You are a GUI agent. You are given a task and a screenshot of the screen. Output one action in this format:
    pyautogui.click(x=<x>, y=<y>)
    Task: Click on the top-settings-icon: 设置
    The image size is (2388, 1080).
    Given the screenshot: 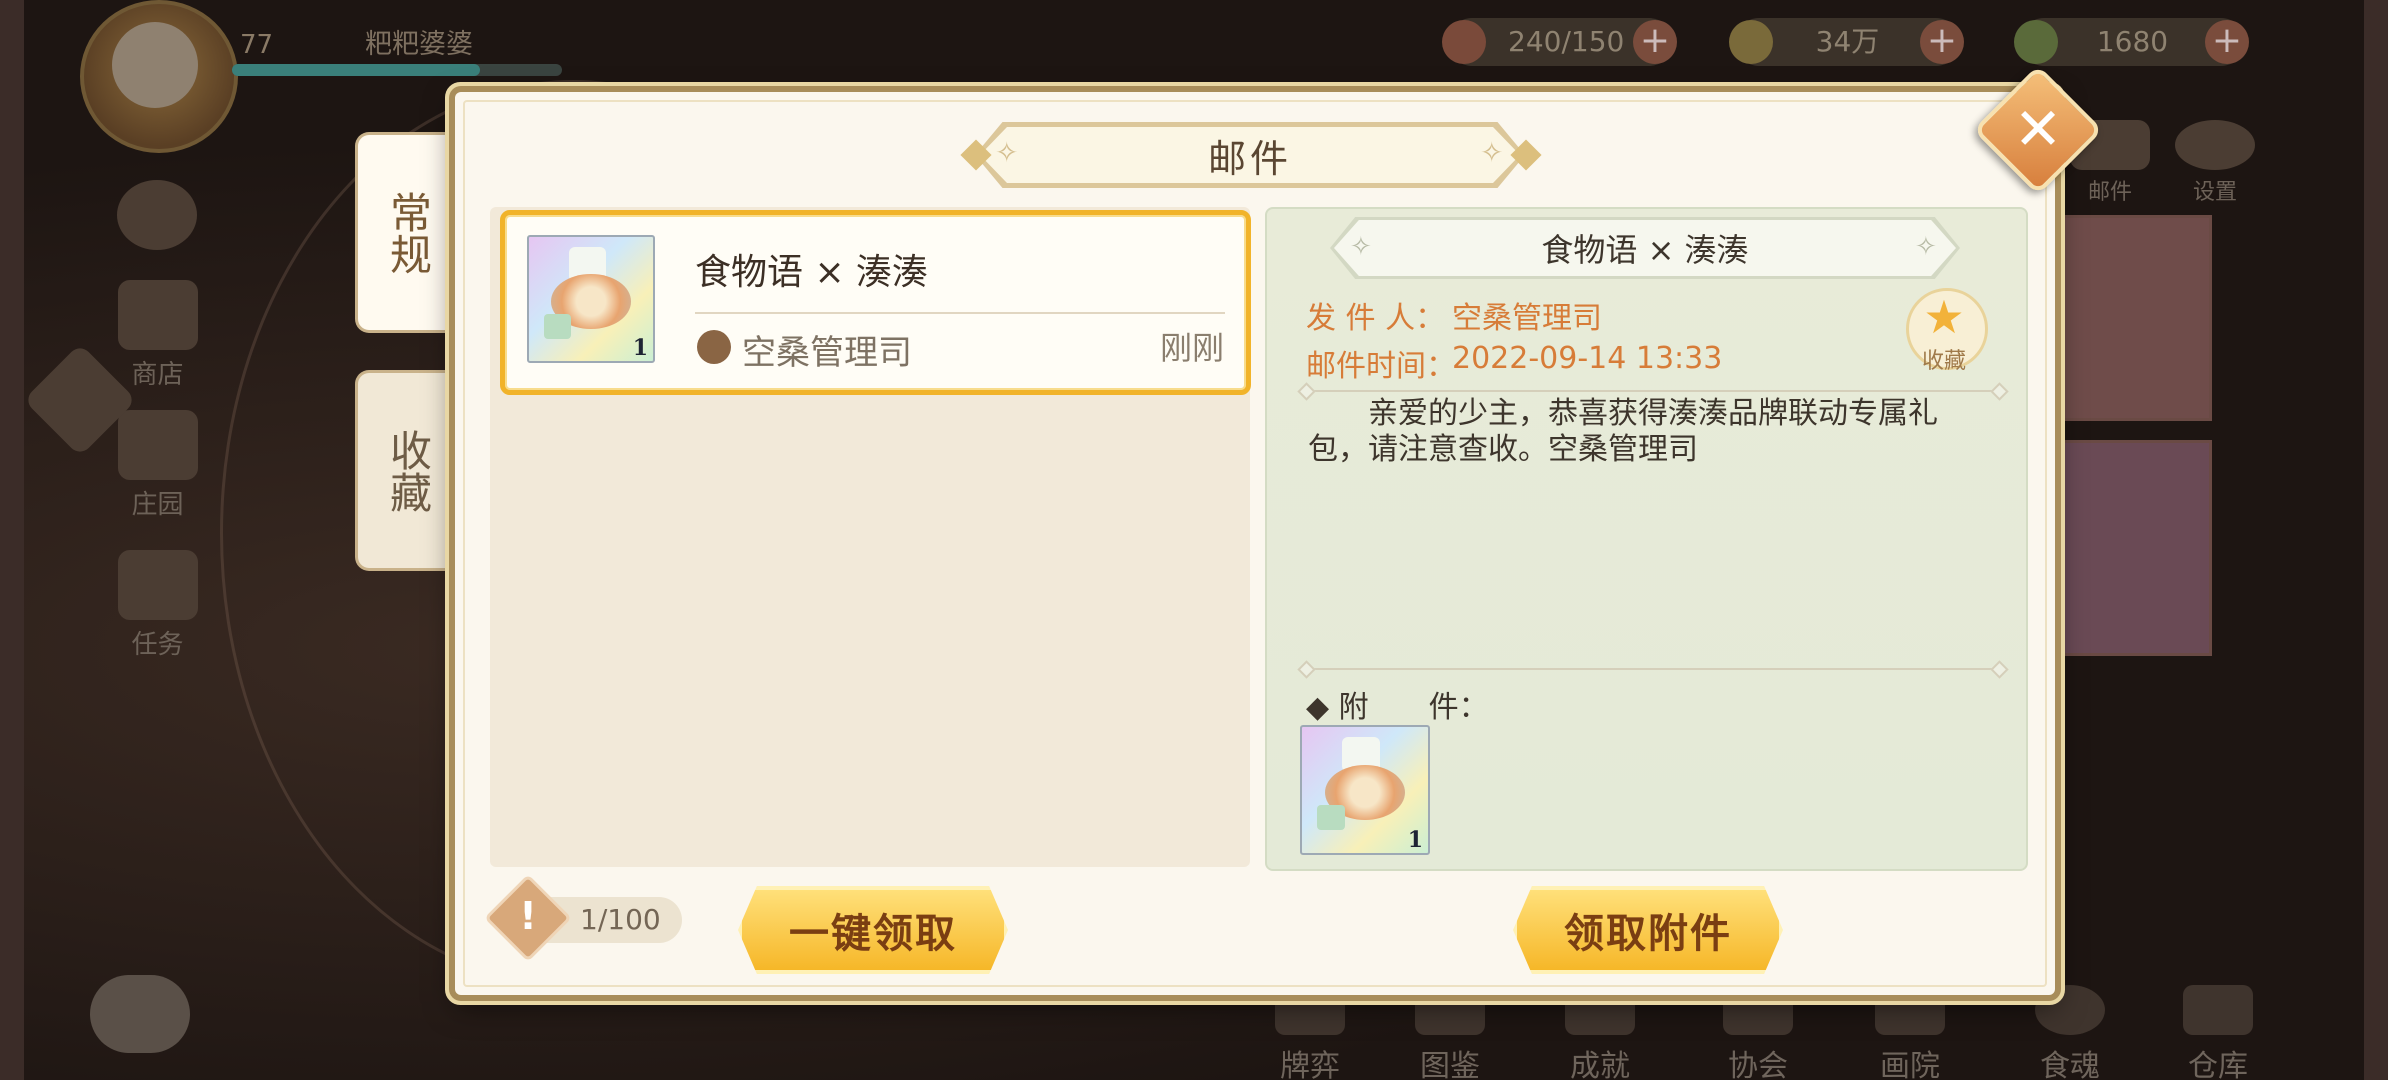 What is the action you would take?
    pyautogui.click(x=2215, y=163)
    